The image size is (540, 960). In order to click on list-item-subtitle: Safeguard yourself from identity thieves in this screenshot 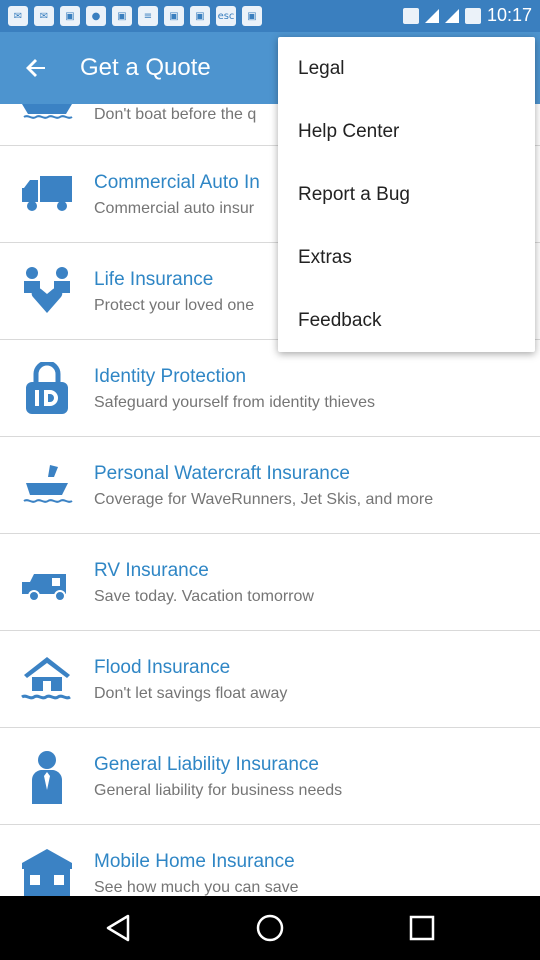, I will do `click(235, 402)`.